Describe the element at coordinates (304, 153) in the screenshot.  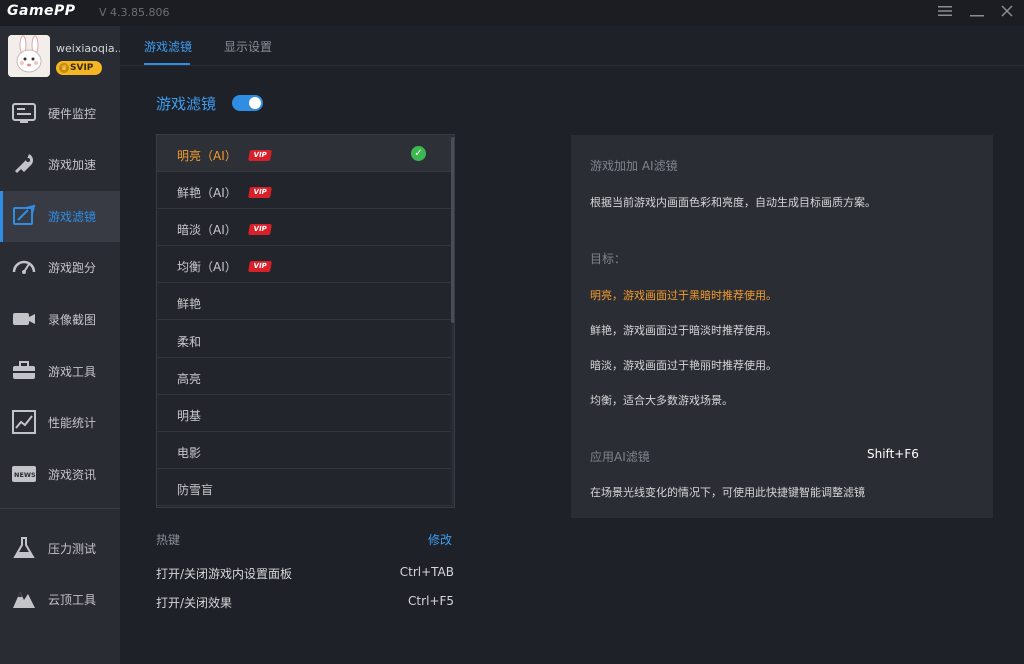
I see `filter-item: 明亮（AI） VIP ✓` at that location.